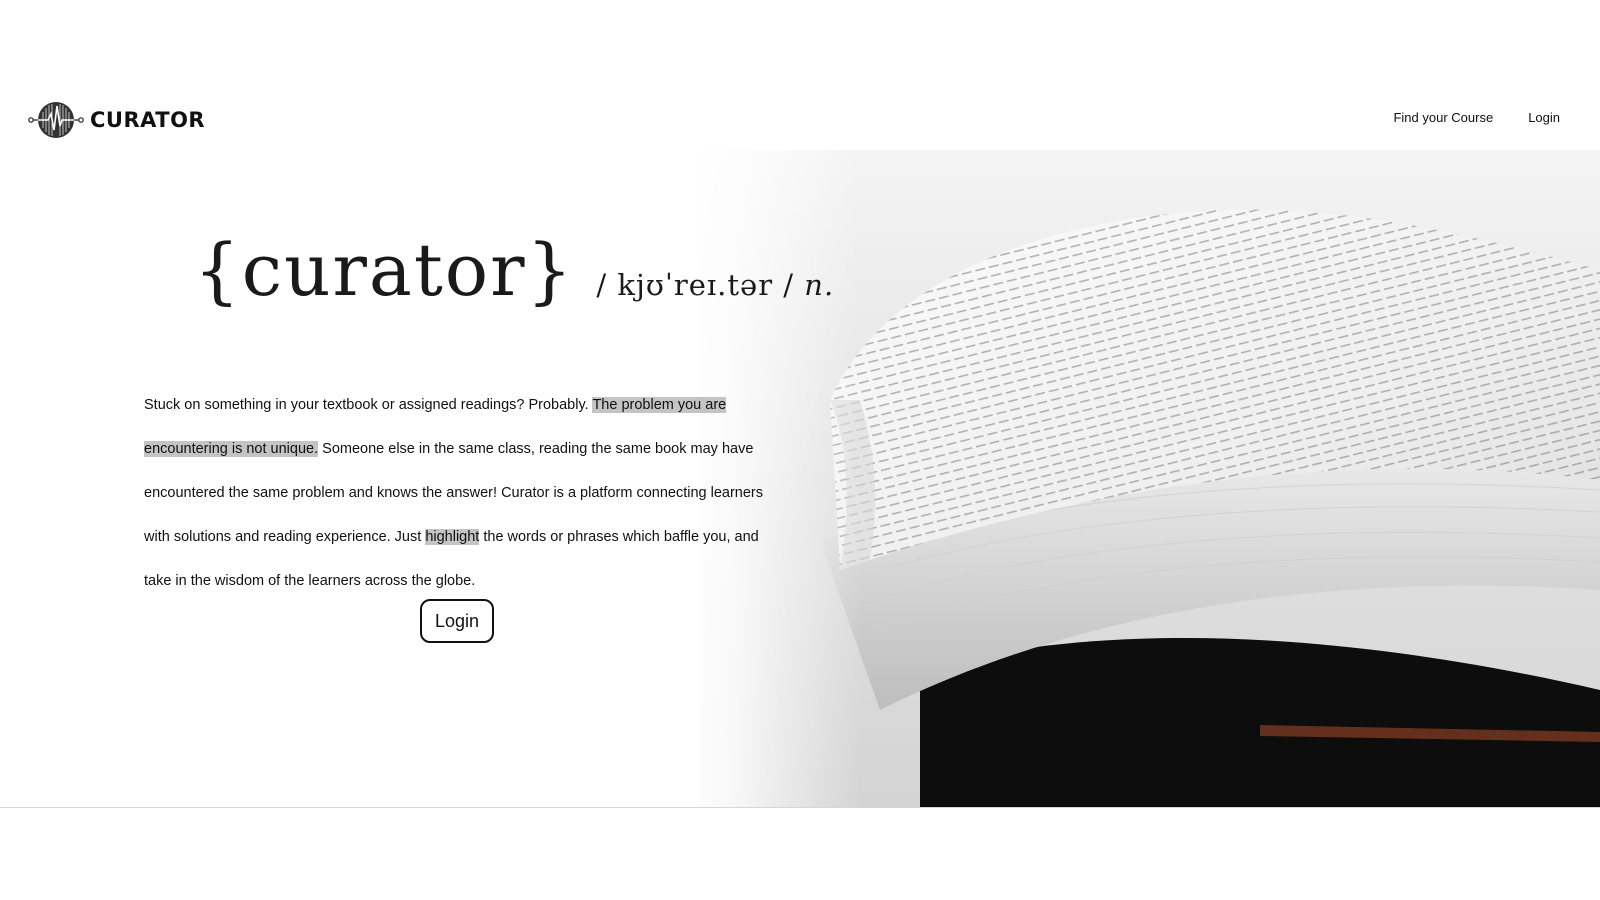 This screenshot has width=1600, height=900. What do you see at coordinates (1544, 117) in the screenshot?
I see `nav-login-link: Login` at bounding box center [1544, 117].